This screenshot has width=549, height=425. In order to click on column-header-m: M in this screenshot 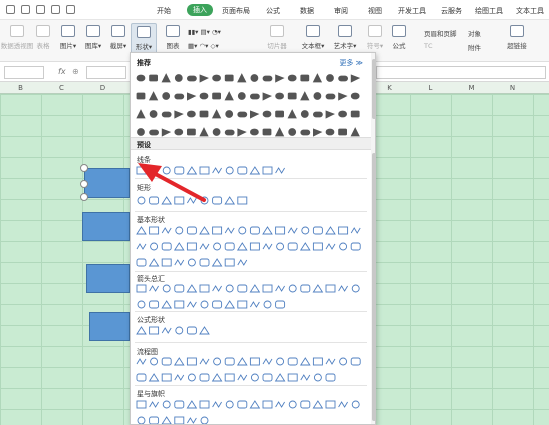, I will do `click(471, 88)`.